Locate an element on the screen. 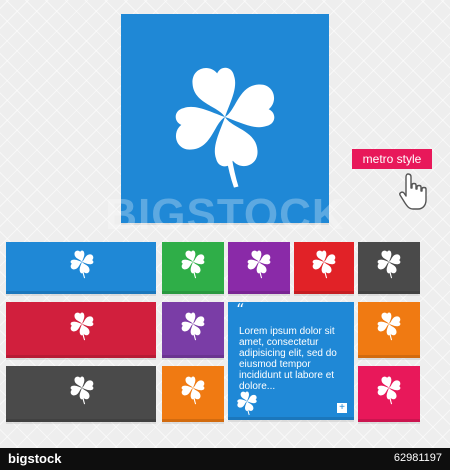 The width and height of the screenshot is (450, 470). clover-tile-blue-wide is located at coordinates (81, 268).